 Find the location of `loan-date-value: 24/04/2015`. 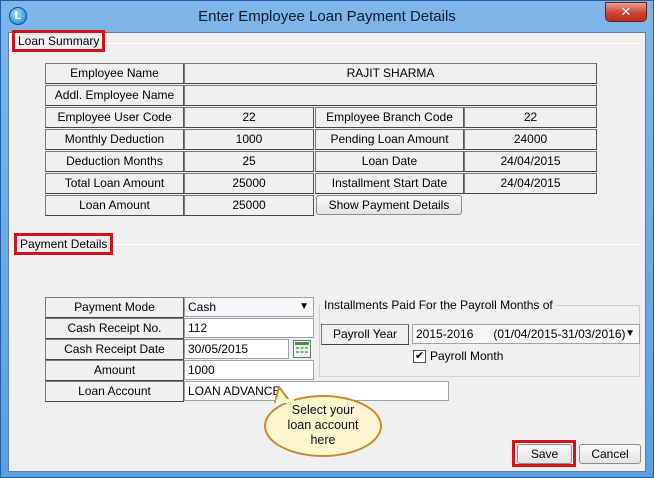

loan-date-value: 24/04/2015 is located at coordinates (530, 161).